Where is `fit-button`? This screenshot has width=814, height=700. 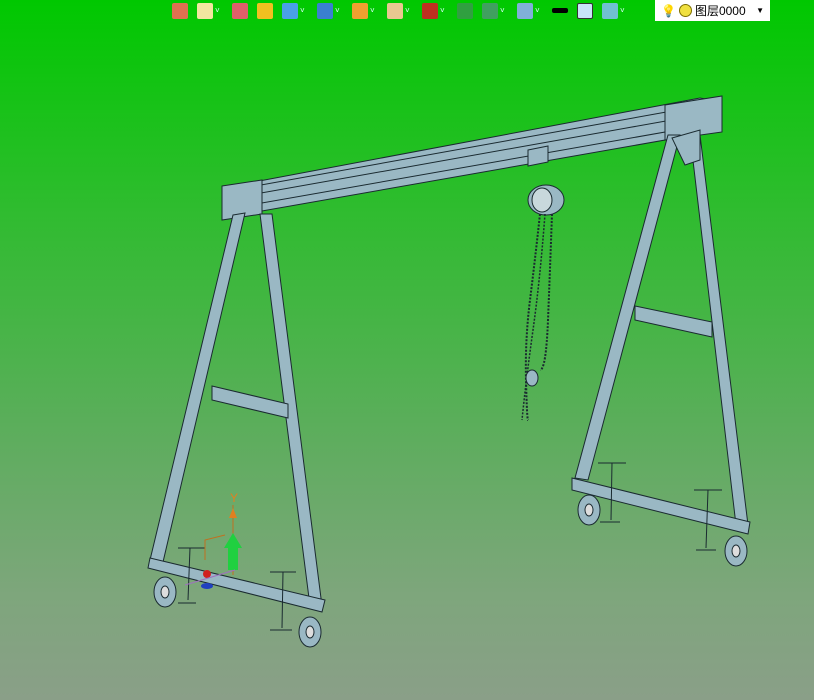
fit-button is located at coordinates (465, 11).